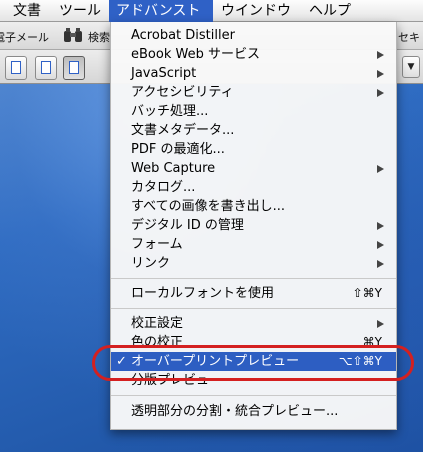  Describe the element at coordinates (73, 35) in the screenshot. I see `binoculars-icon` at that location.